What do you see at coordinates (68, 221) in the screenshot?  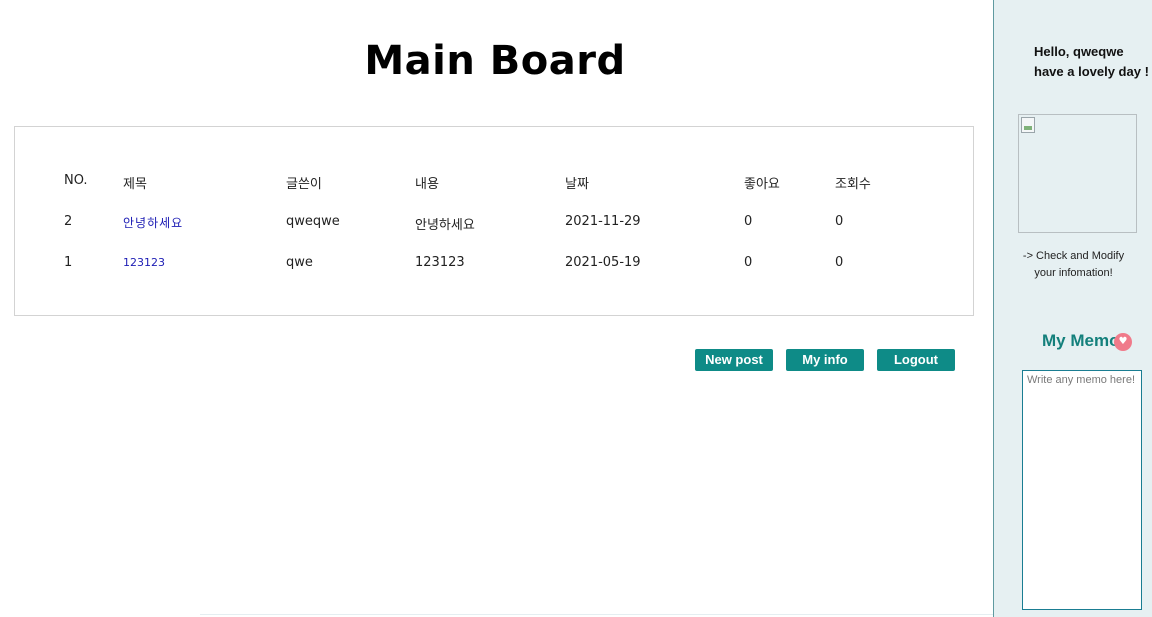 I see `table-cell-no: 2` at bounding box center [68, 221].